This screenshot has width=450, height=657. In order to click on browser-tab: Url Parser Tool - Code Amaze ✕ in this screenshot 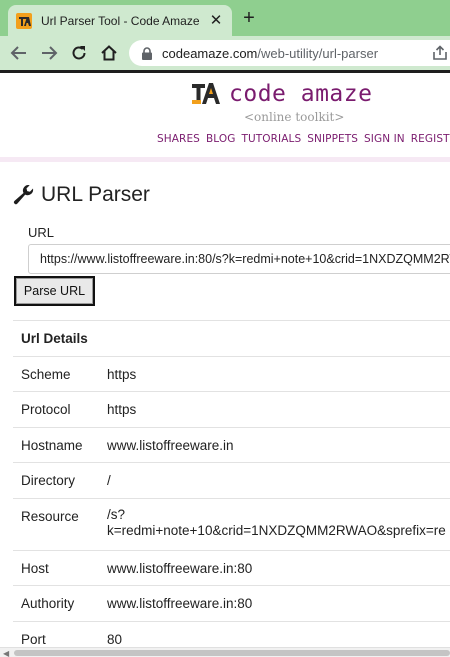, I will do `click(120, 20)`.